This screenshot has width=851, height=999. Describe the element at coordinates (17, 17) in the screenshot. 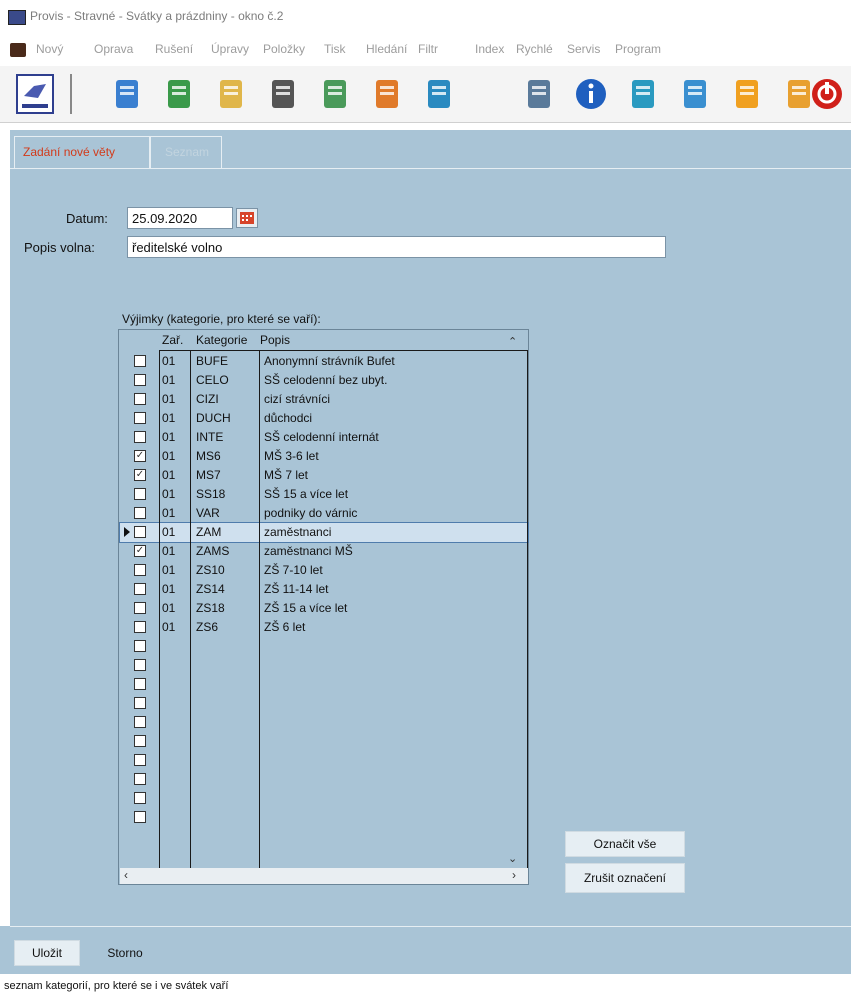

I see `app-icon` at that location.